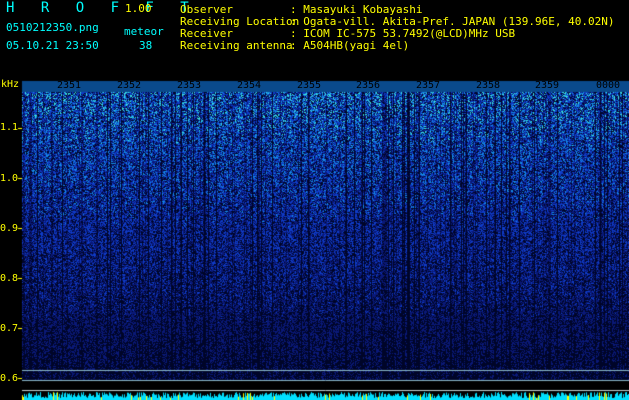 The height and width of the screenshot is (400, 629). Describe the element at coordinates (350, 45) in the screenshot. I see `antenna-value: : A504HB(yagi 4el)` at that location.